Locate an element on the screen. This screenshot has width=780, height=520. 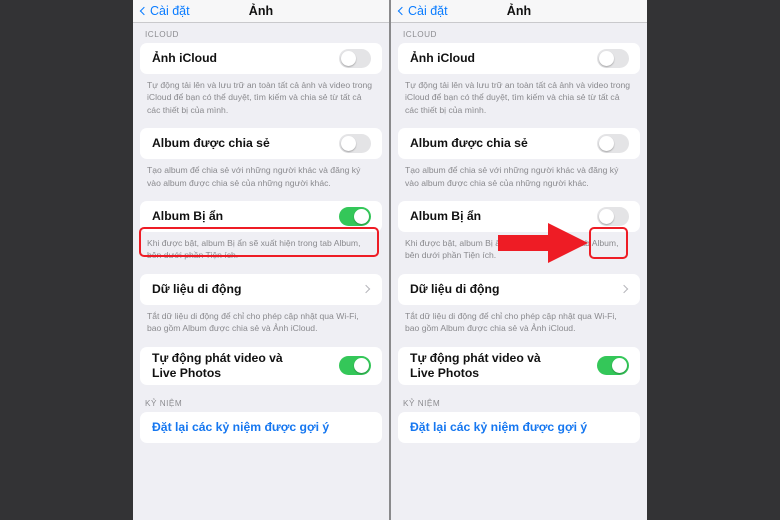
card-autoplay-right: Tự động phát video và Live Photos is located at coordinates (519, 365).